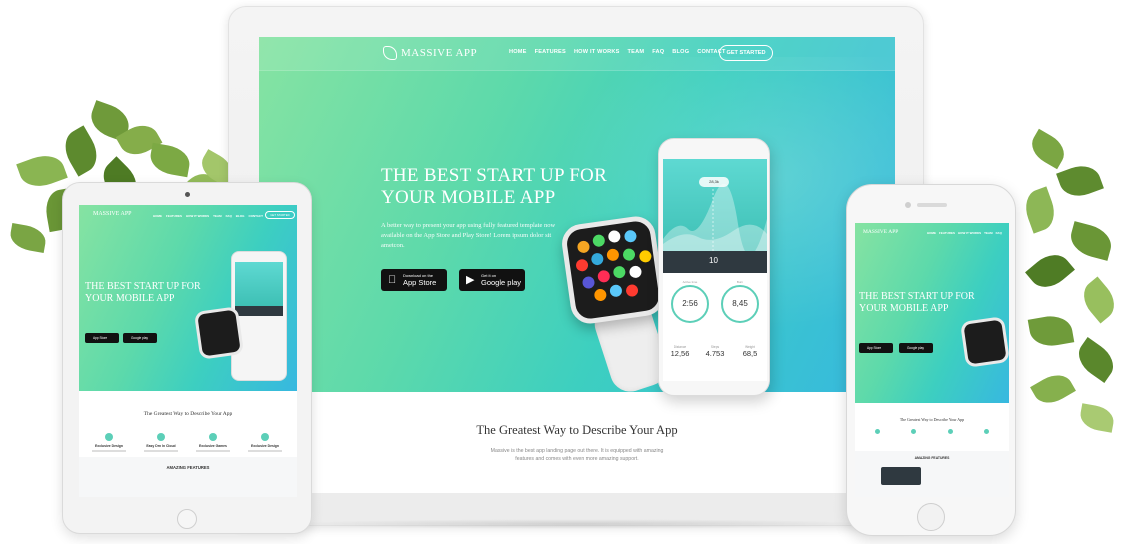 The image size is (1128, 544). Describe the element at coordinates (439, 53) in the screenshot. I see `logo: MASSIVE APP` at that location.